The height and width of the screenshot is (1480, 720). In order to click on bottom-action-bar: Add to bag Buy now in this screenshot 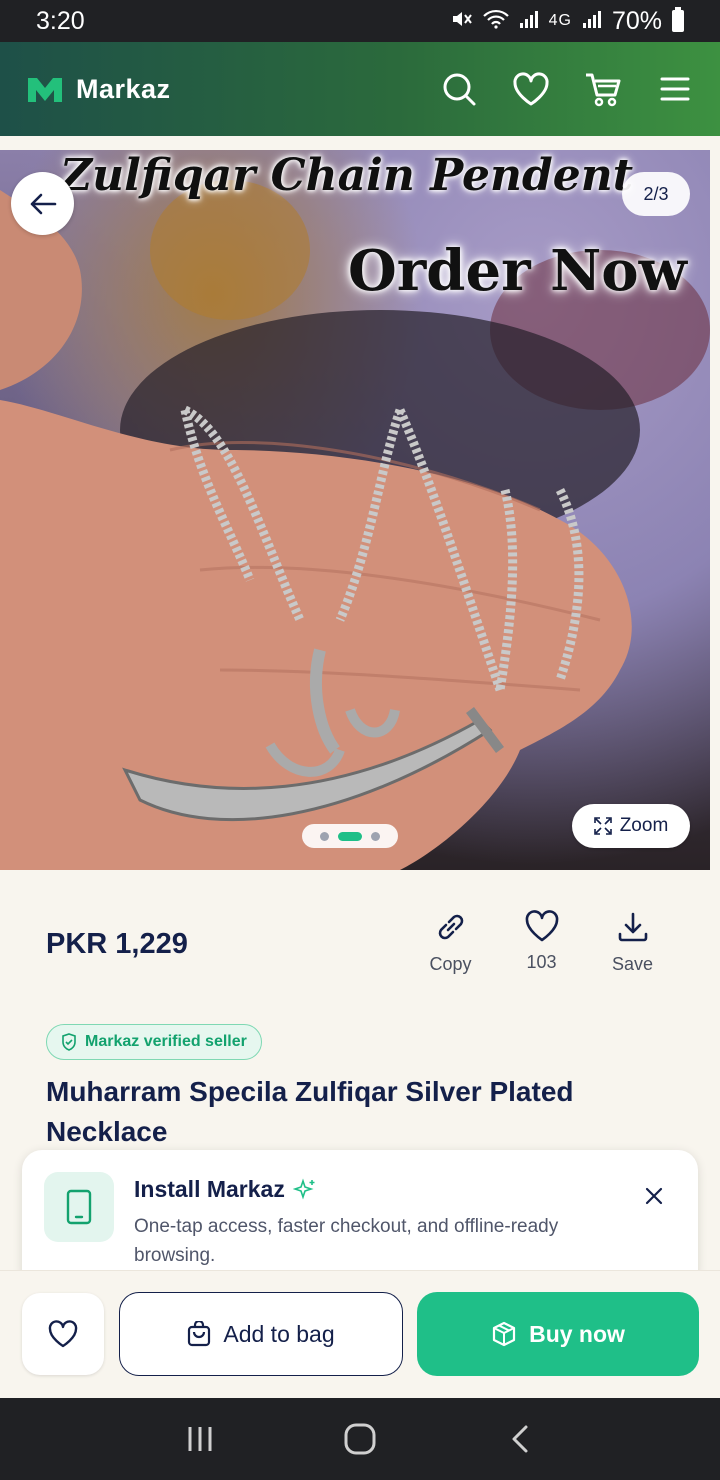, I will do `click(360, 1333)`.